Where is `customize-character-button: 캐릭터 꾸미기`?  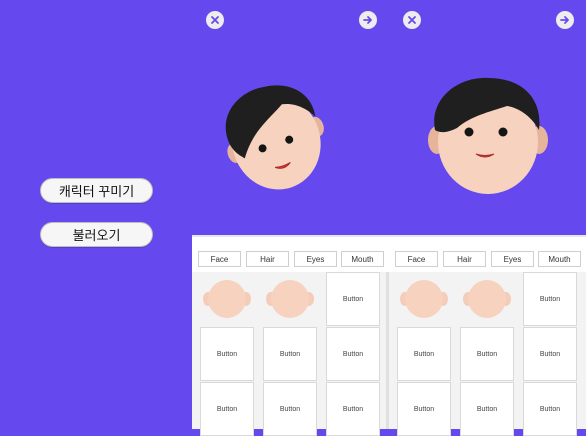
customize-character-button: 캐릭터 꾸미기 is located at coordinates (96, 190).